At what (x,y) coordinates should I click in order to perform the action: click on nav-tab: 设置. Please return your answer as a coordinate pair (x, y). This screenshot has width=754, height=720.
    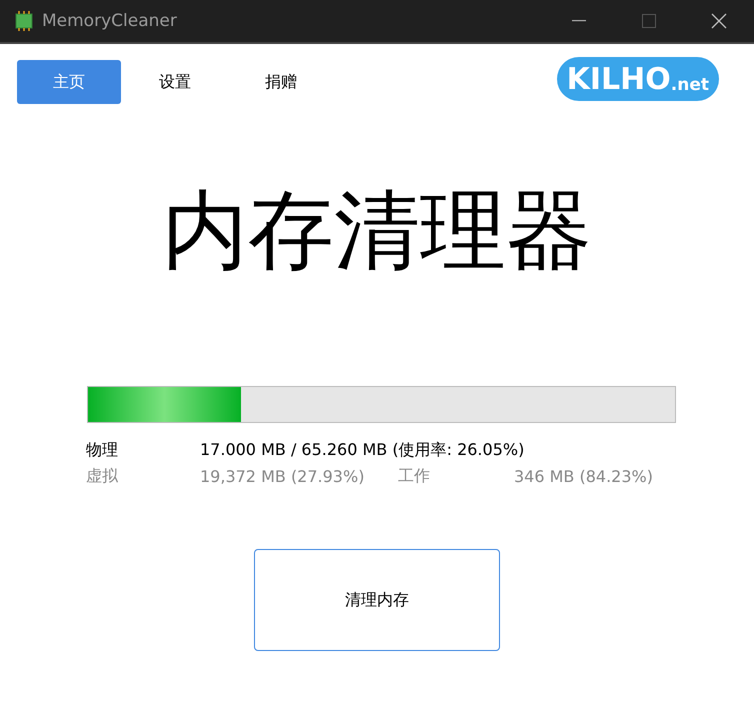
    Looking at the image, I should click on (175, 82).